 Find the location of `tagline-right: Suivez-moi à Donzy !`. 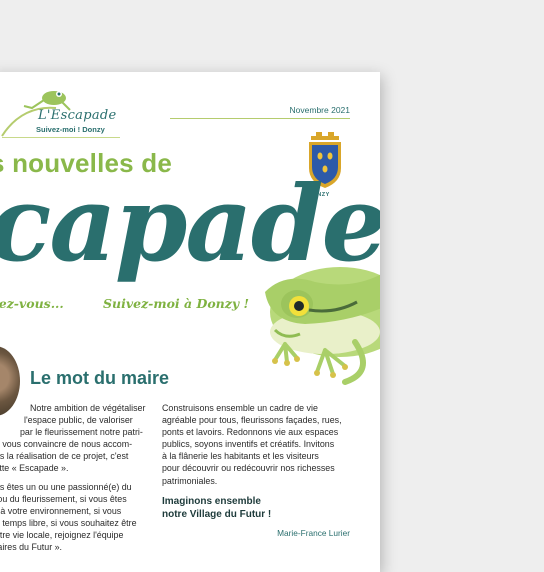

tagline-right: Suivez-moi à Donzy ! is located at coordinates (176, 303).